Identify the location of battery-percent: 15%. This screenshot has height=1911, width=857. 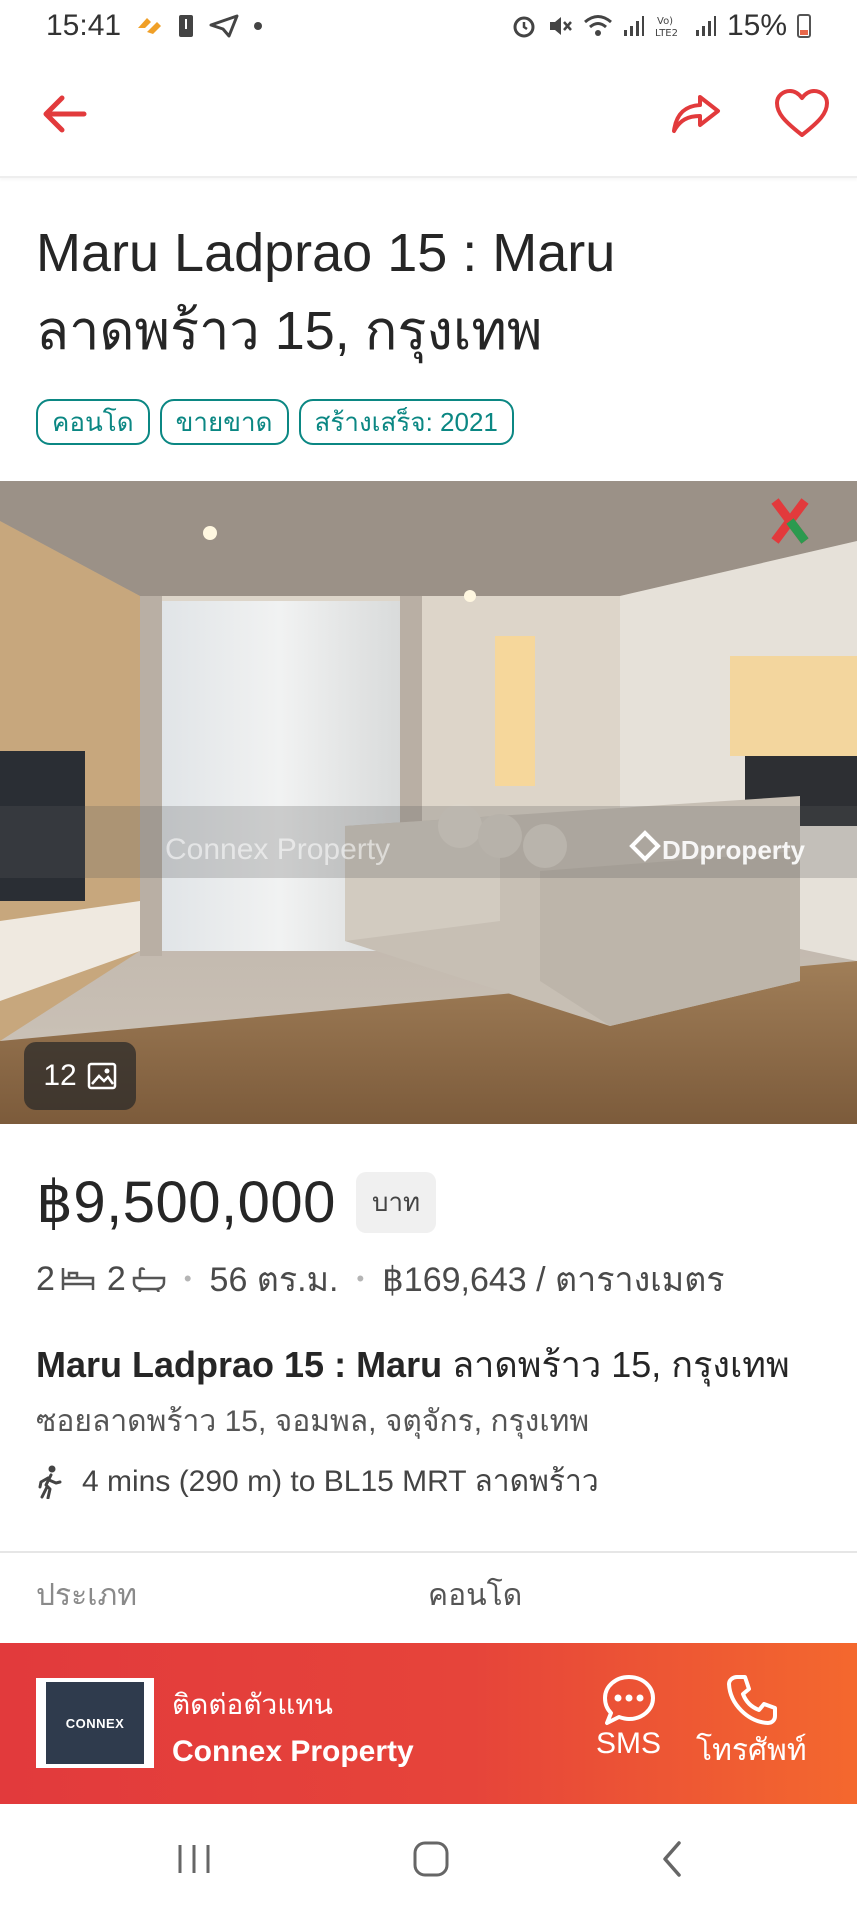
(756, 25).